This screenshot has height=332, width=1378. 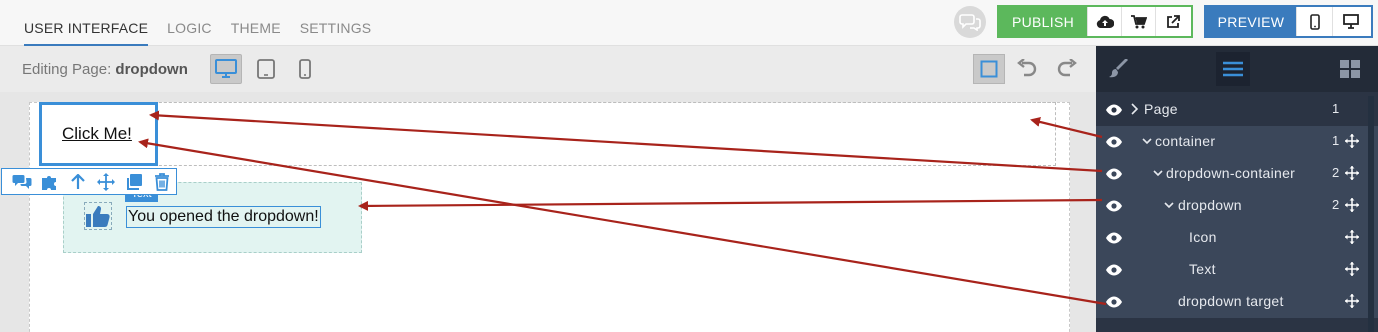 I want to click on preview-mobile-button, so click(x=1314, y=21).